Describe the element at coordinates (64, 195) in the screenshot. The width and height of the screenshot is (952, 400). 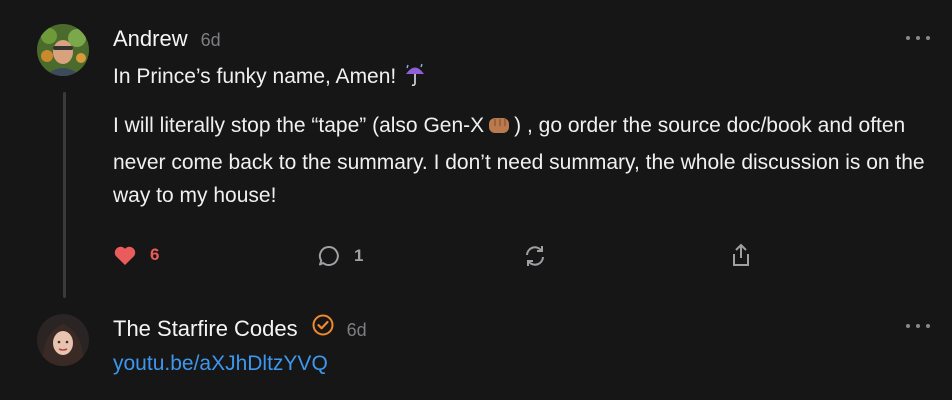
I see `thread-line` at that location.